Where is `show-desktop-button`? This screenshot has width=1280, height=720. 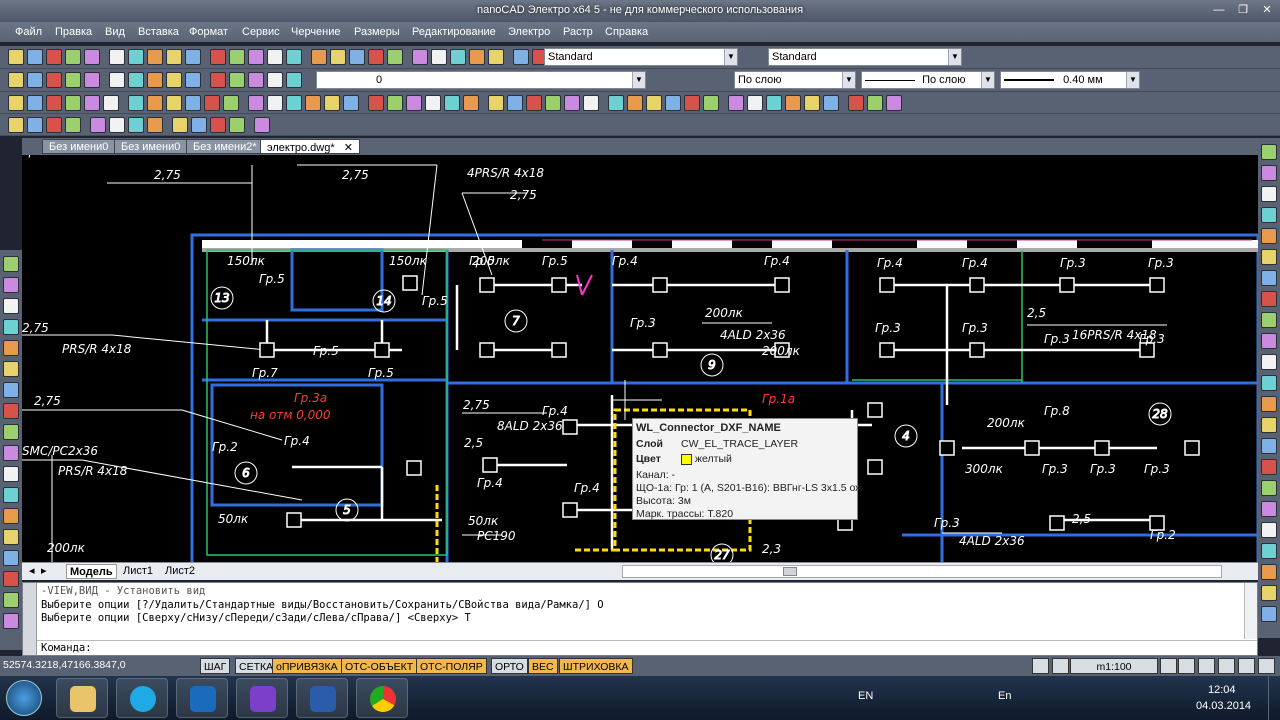
show-desktop-button is located at coordinates (1274, 698).